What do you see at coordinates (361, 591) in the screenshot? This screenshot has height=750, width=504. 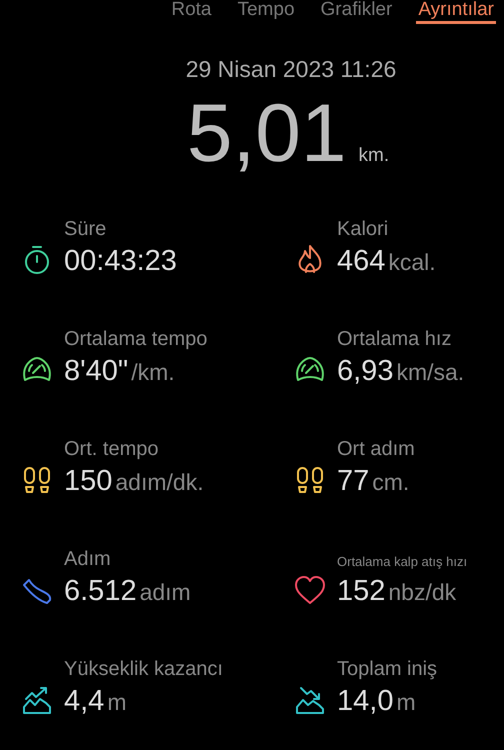 I see `stat-value: 152` at bounding box center [361, 591].